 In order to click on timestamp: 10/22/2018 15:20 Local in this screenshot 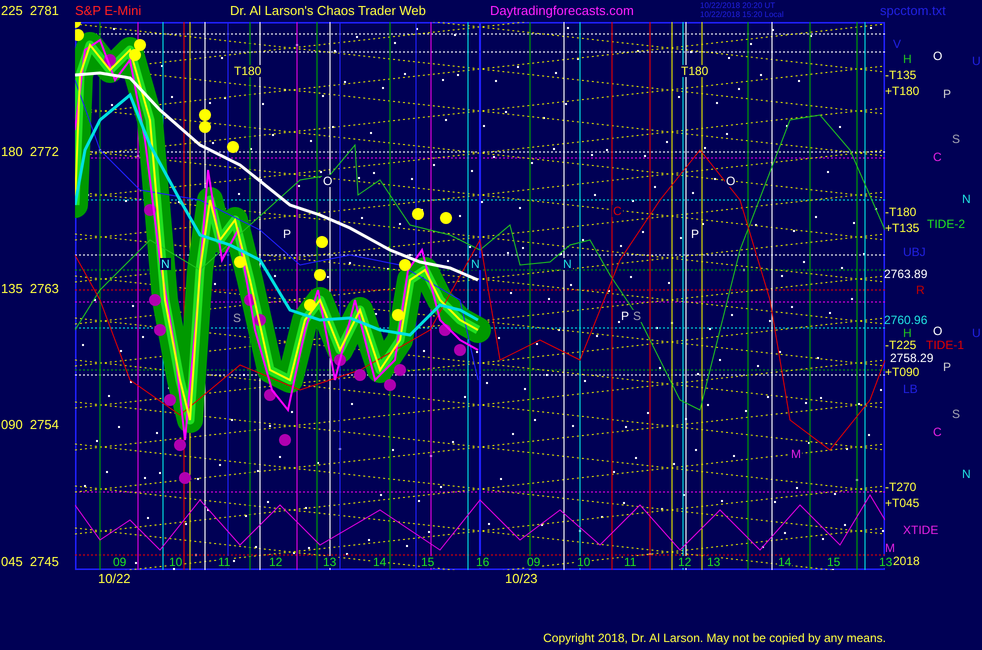, I will do `click(742, 14)`.